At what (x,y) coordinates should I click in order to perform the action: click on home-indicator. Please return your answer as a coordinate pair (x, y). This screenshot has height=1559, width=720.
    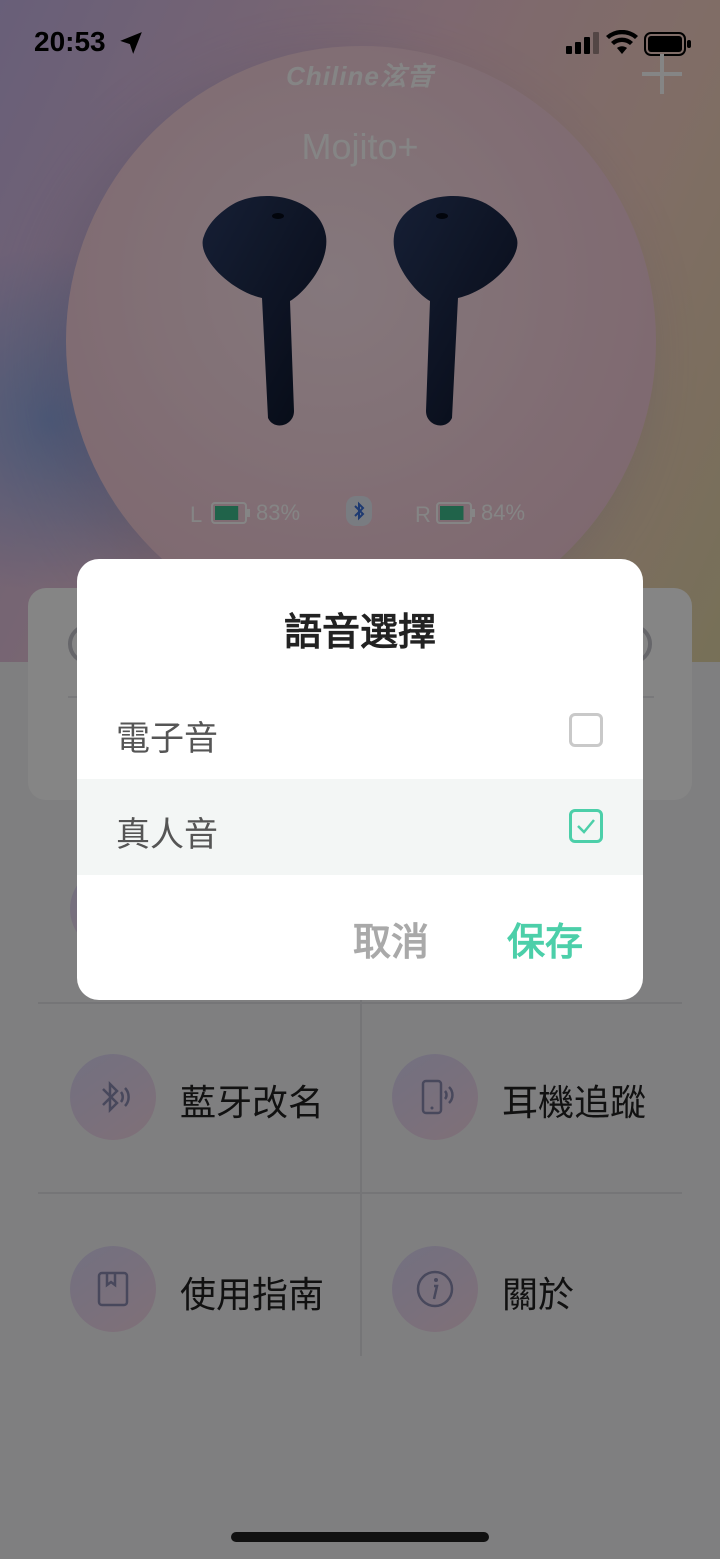
    Looking at the image, I should click on (360, 1537).